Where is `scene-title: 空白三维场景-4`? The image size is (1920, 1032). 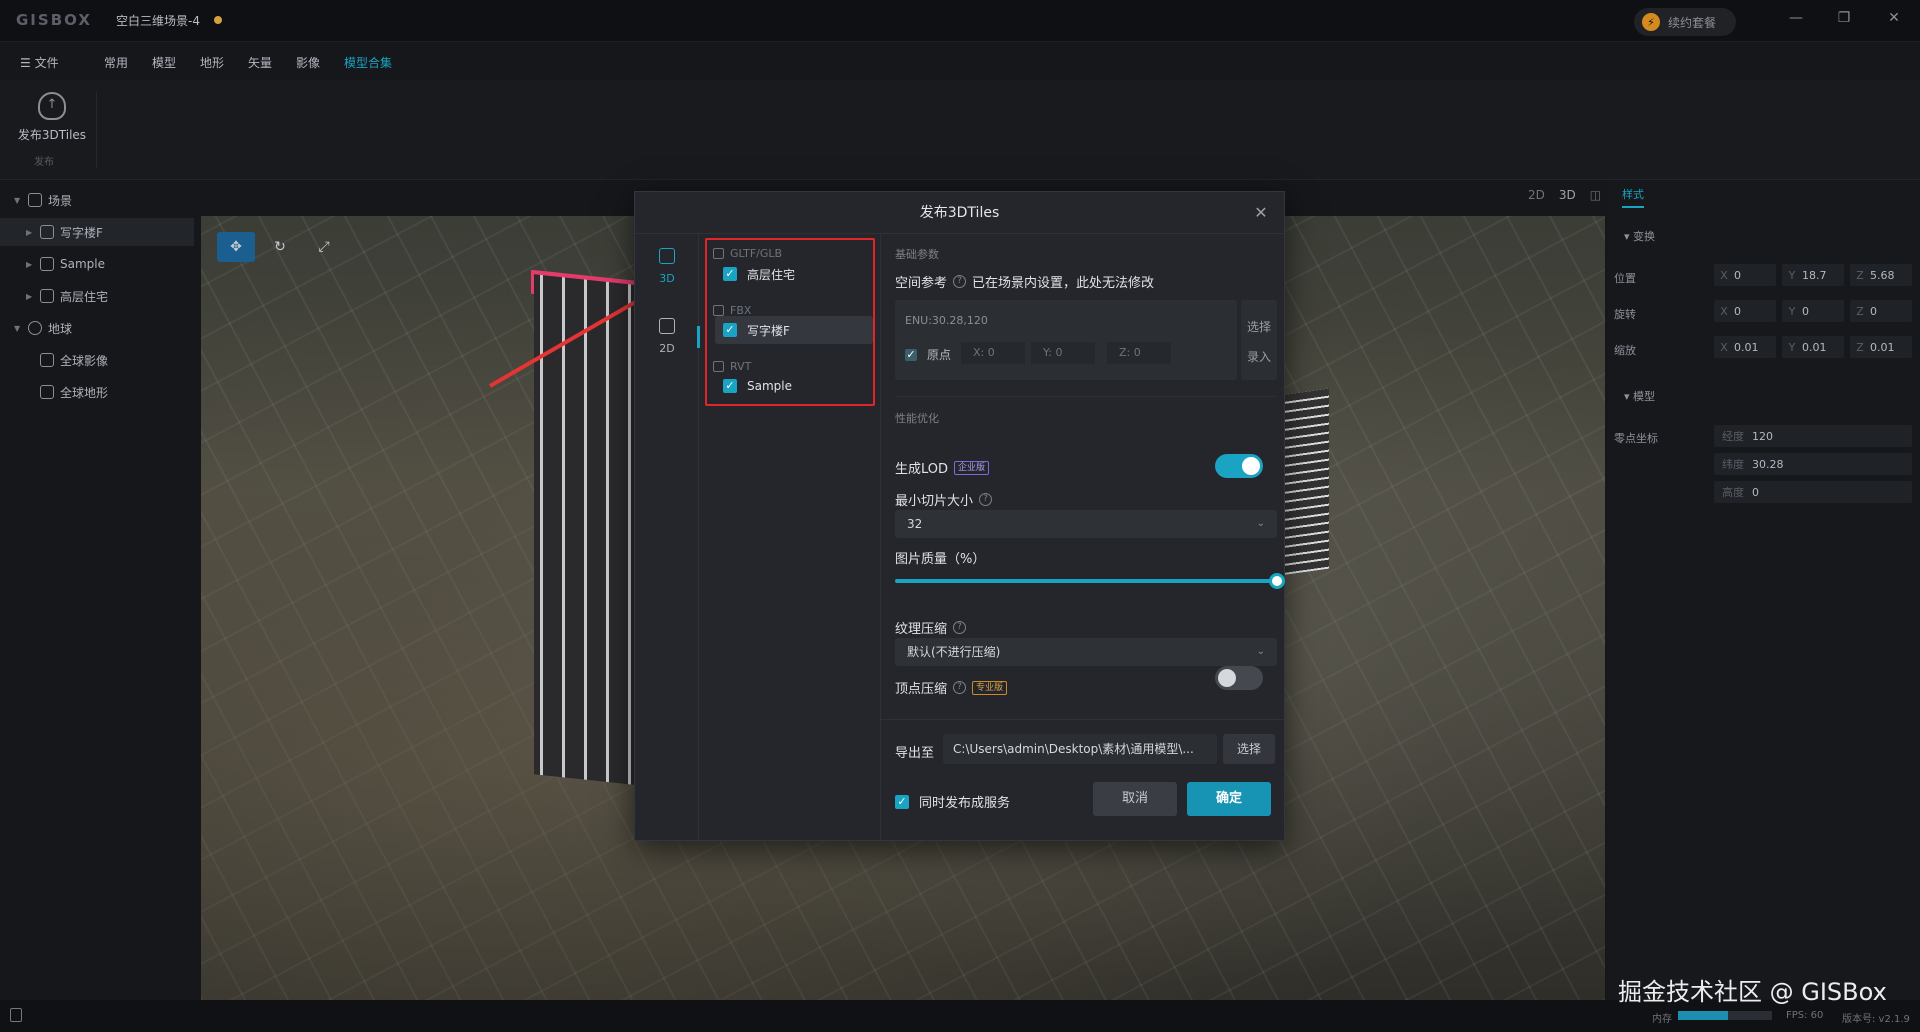 scene-title: 空白三维场景-4 is located at coordinates (158, 20).